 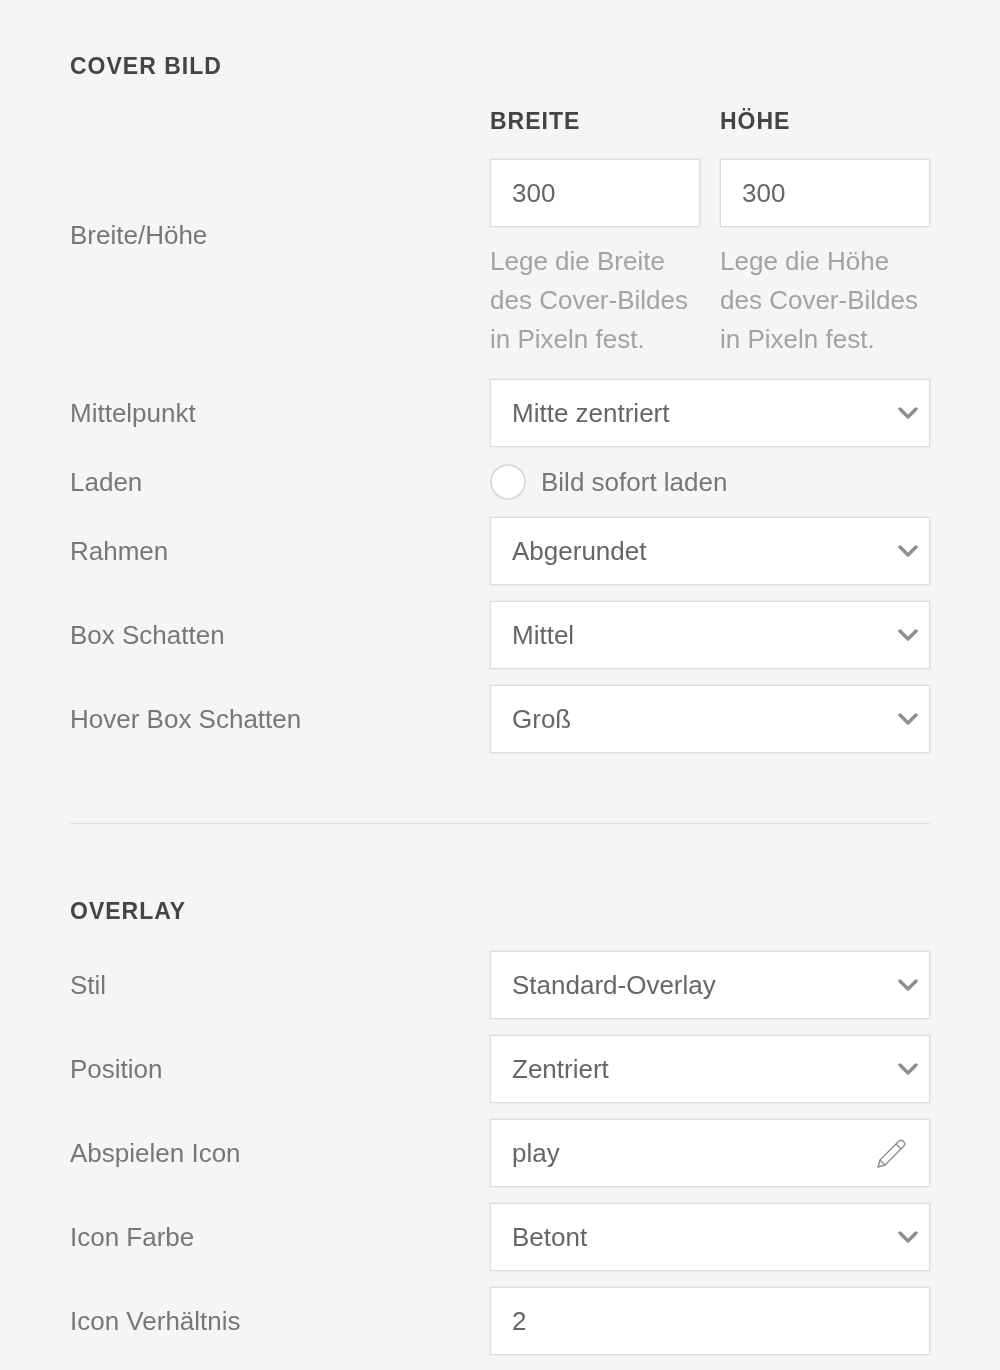 I want to click on field-label: Rahmen, so click(x=119, y=551).